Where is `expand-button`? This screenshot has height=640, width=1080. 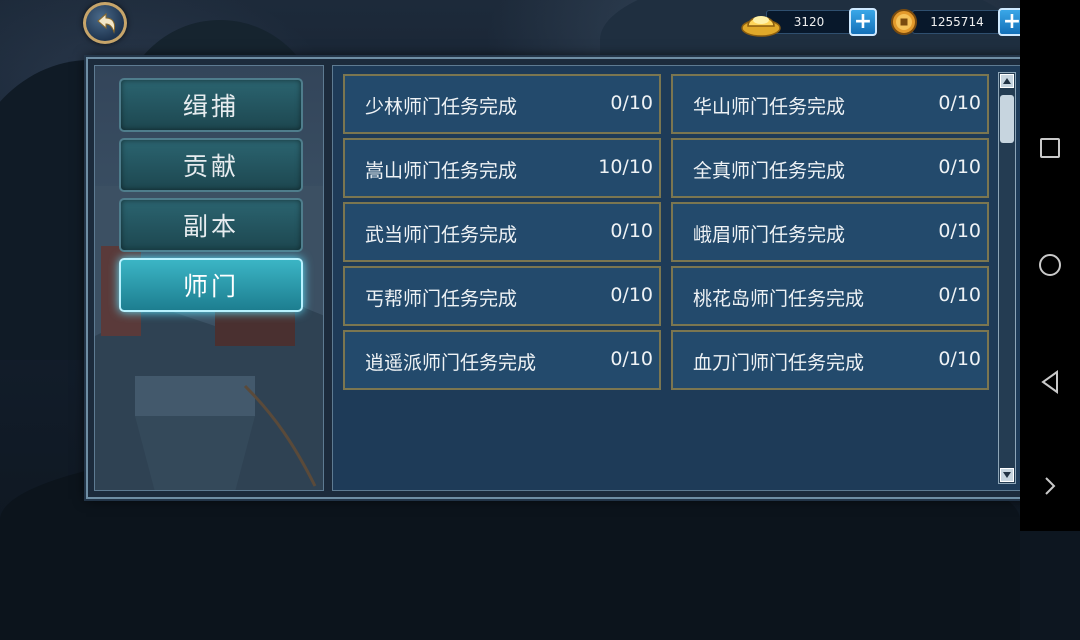
expand-button is located at coordinates (1050, 486).